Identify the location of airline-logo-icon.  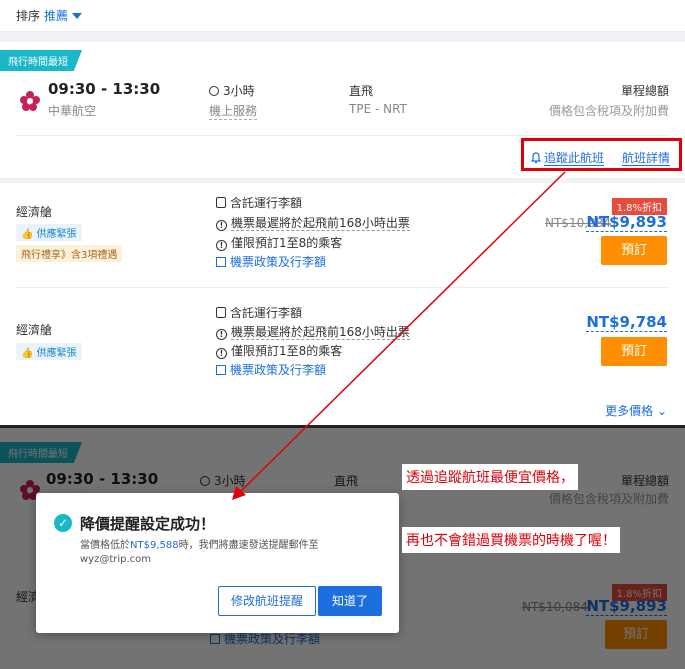
(30, 101).